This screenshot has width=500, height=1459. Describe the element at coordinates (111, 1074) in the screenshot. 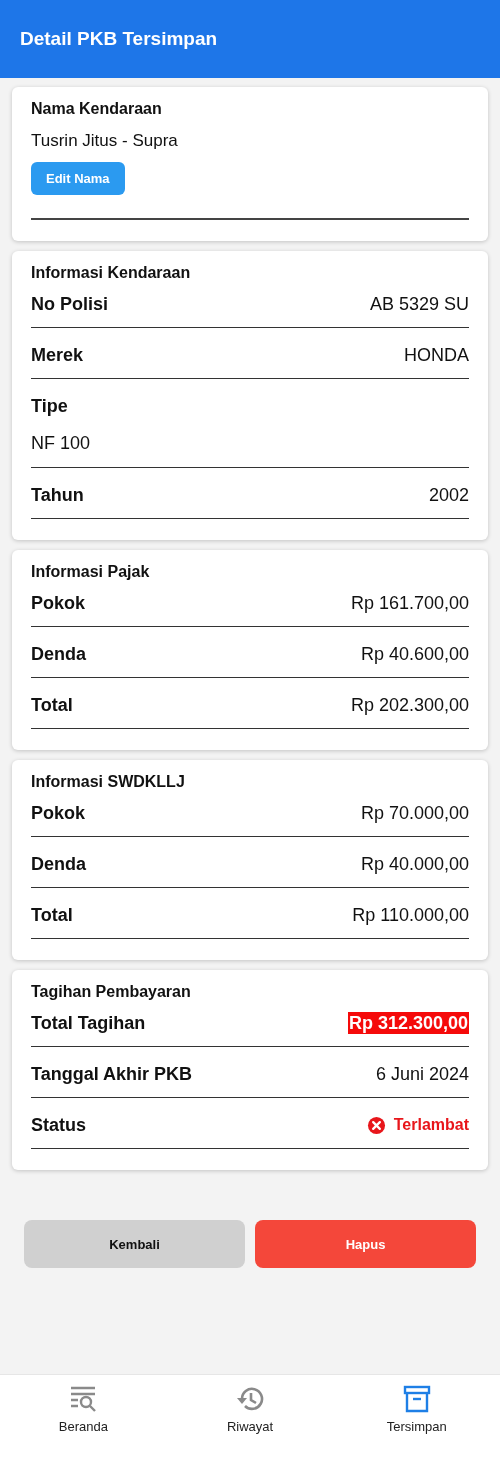

I see `row-label: Tanggal Akhir PKB` at that location.